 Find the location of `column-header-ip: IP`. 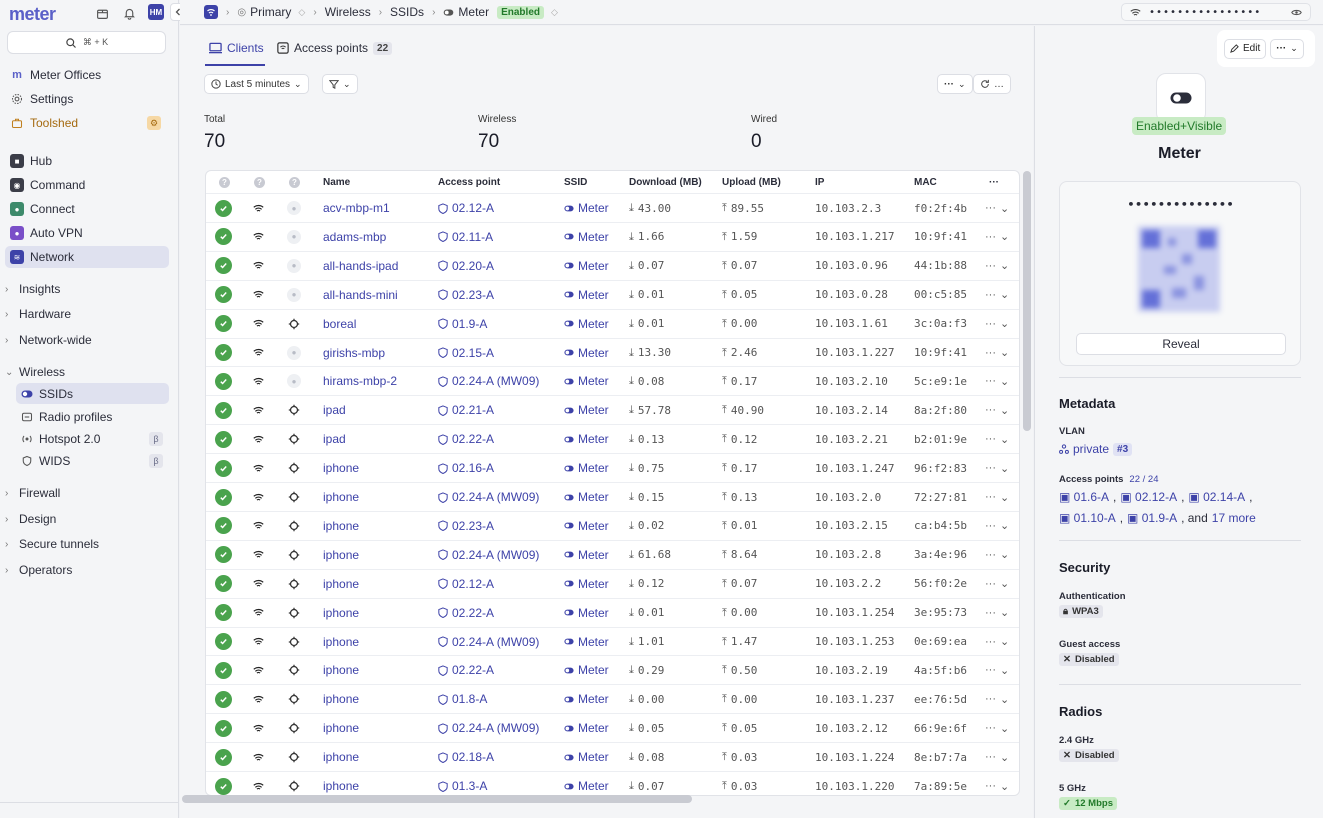

column-header-ip: IP is located at coordinates (819, 182).